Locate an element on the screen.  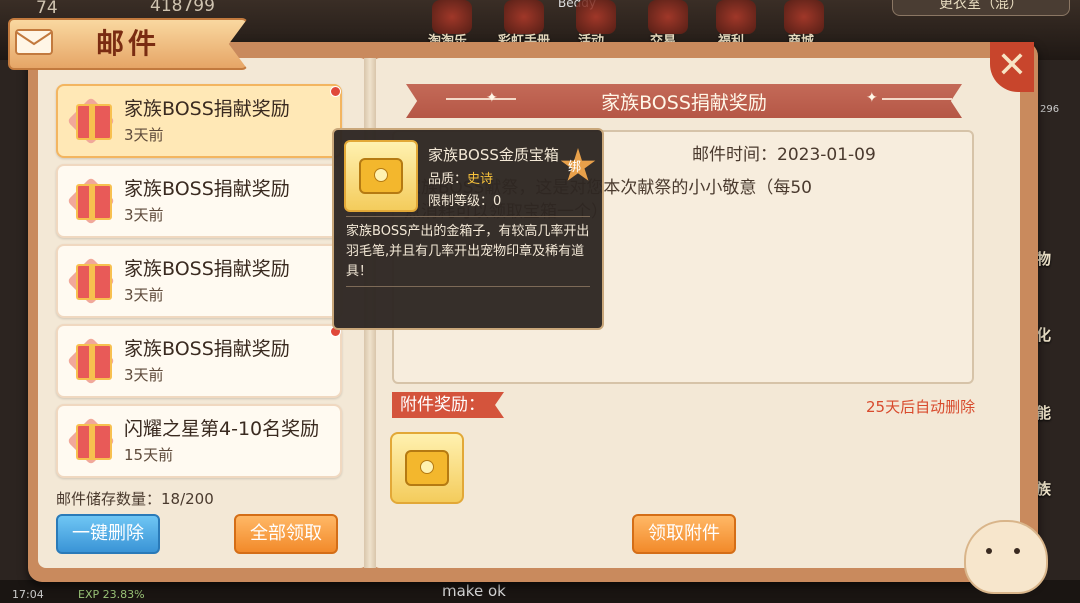
auto-delete-notice: 25天后自动删除 is located at coordinates (921, 407).